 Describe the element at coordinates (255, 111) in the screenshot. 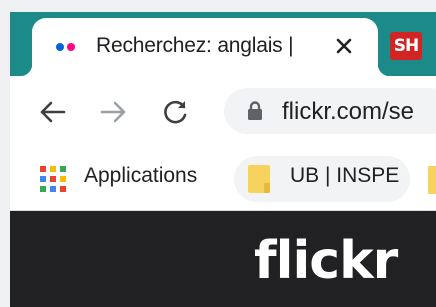

I see `lock-icon` at that location.